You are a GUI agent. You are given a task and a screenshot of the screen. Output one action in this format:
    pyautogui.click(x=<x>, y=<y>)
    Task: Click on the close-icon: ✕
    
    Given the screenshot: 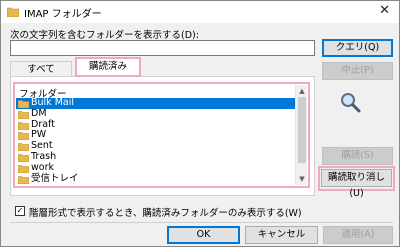 What is the action you would take?
    pyautogui.click(x=384, y=10)
    